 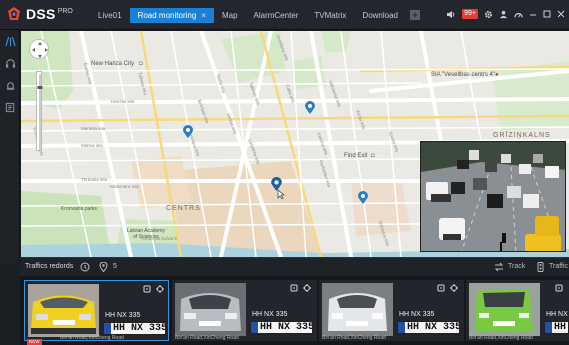 What do you see at coordinates (561, 327) in the screenshot?
I see `plate-image-text: HH NX` at bounding box center [561, 327].